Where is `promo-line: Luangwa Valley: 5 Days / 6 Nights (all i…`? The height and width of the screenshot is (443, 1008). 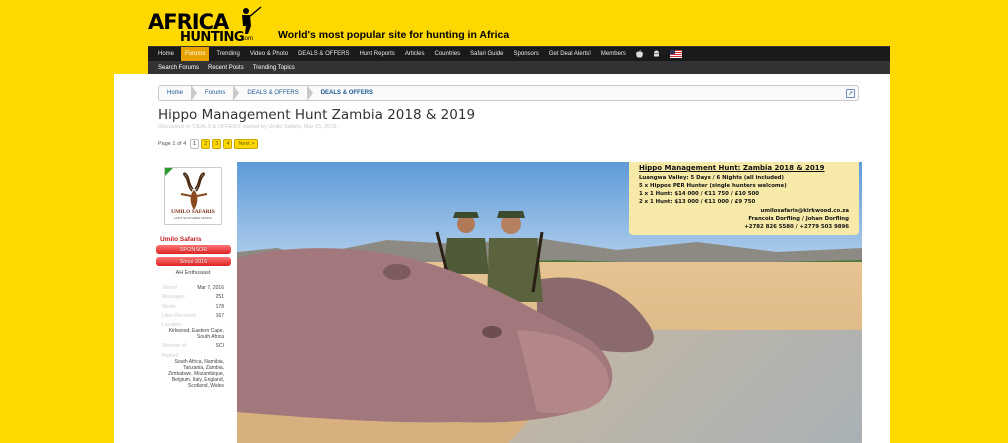
promo-line: Luangwa Valley: 5 Days / 6 Nights (all i… is located at coordinates (711, 178).